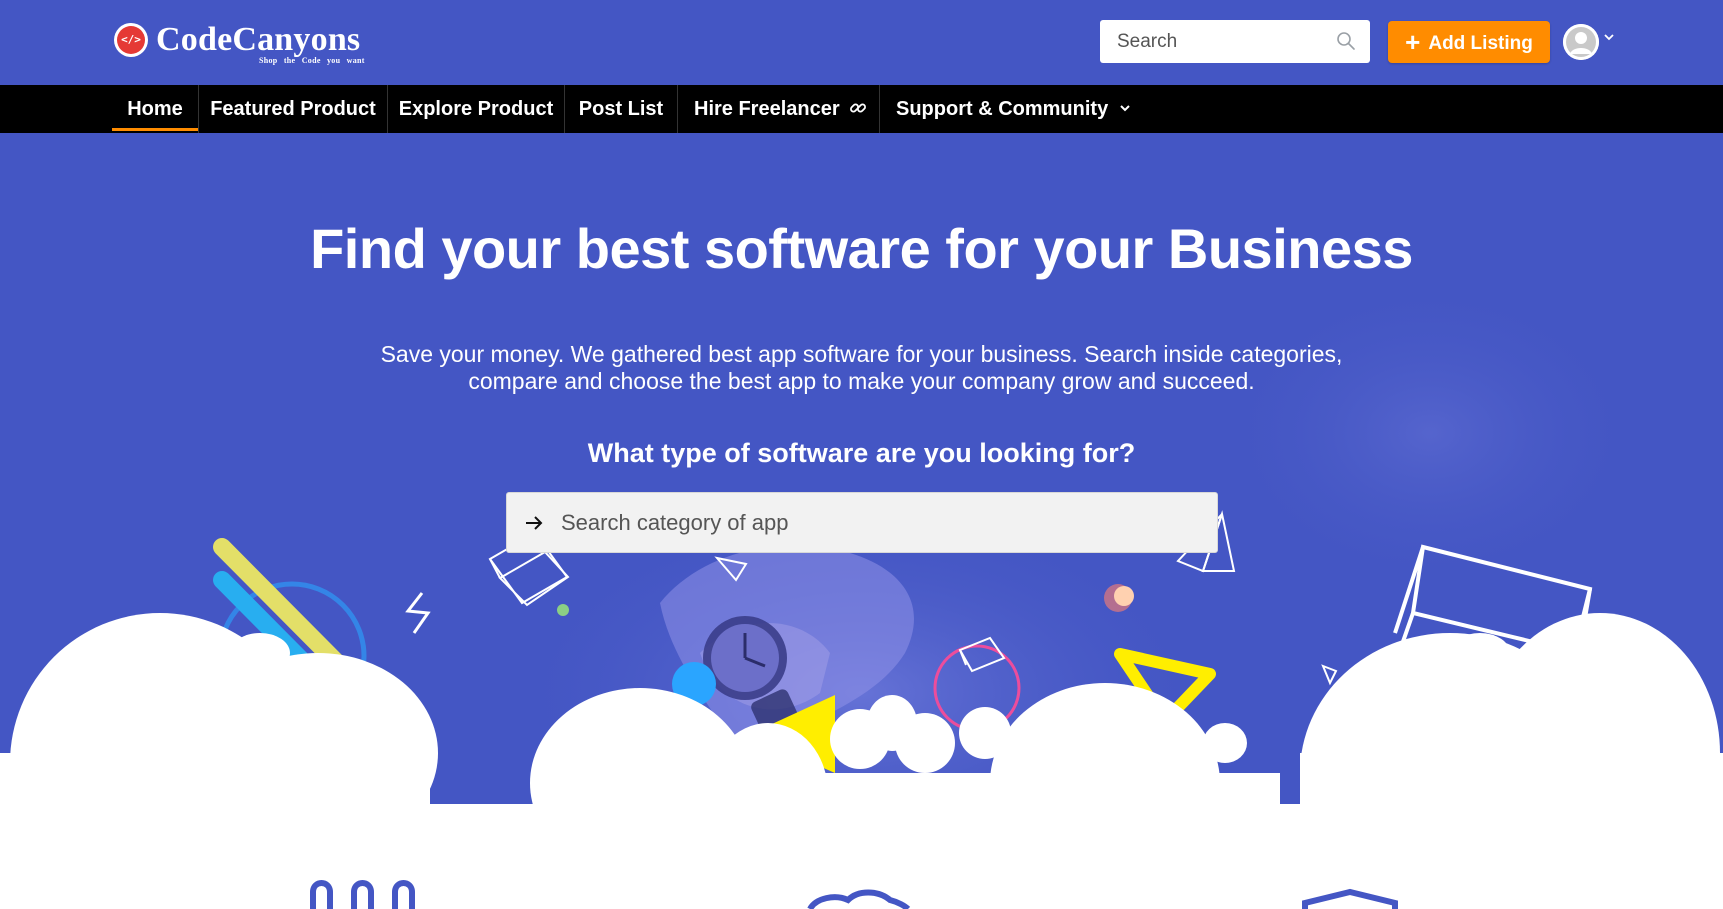 This screenshot has height=909, width=1723. I want to click on arrow-right-icon, so click(534, 523).